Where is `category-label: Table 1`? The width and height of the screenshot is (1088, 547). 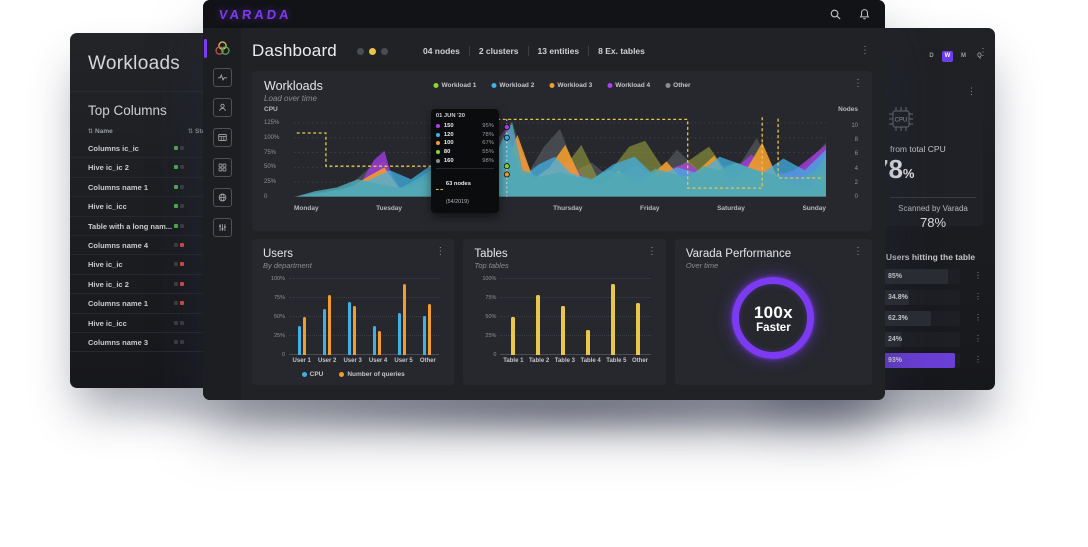 category-label: Table 1 is located at coordinates (513, 361).